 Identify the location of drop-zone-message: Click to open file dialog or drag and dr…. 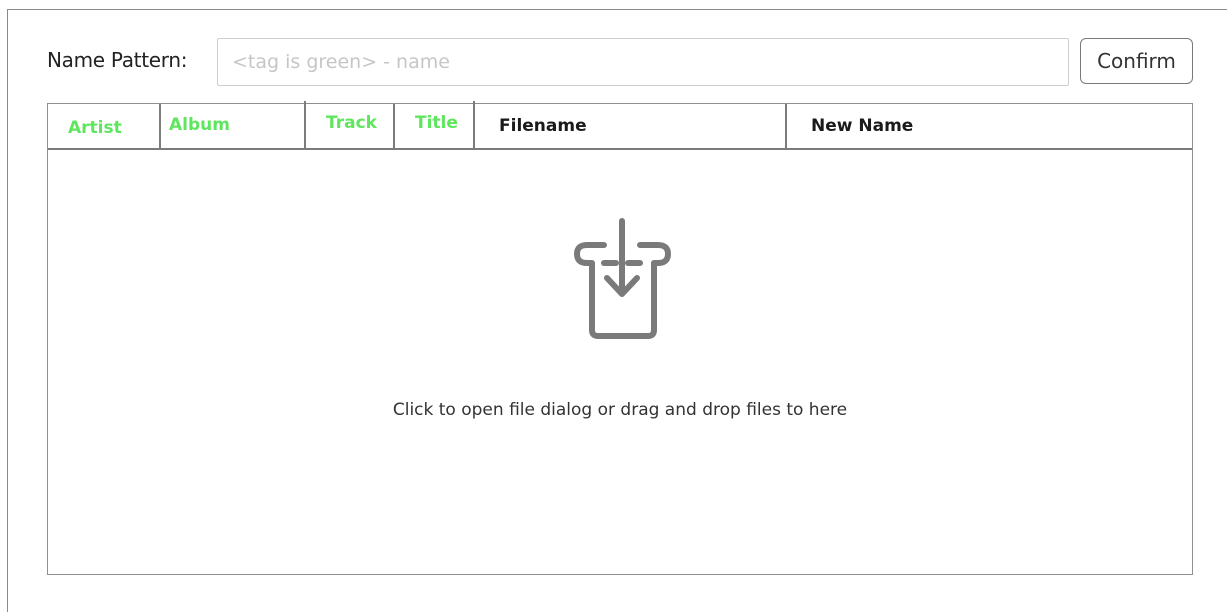
(620, 410).